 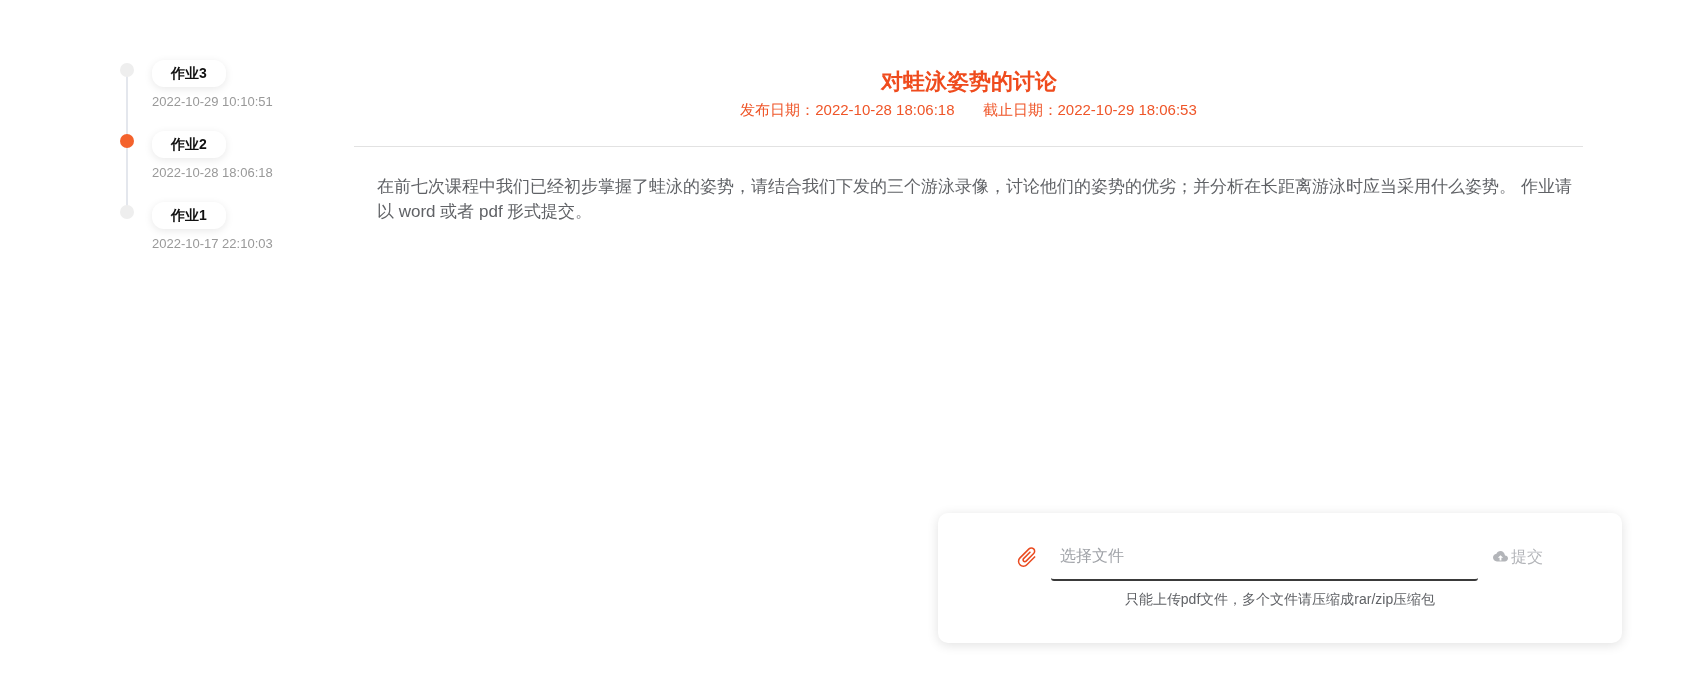 I want to click on assignment-button: 作业2, so click(x=189, y=144).